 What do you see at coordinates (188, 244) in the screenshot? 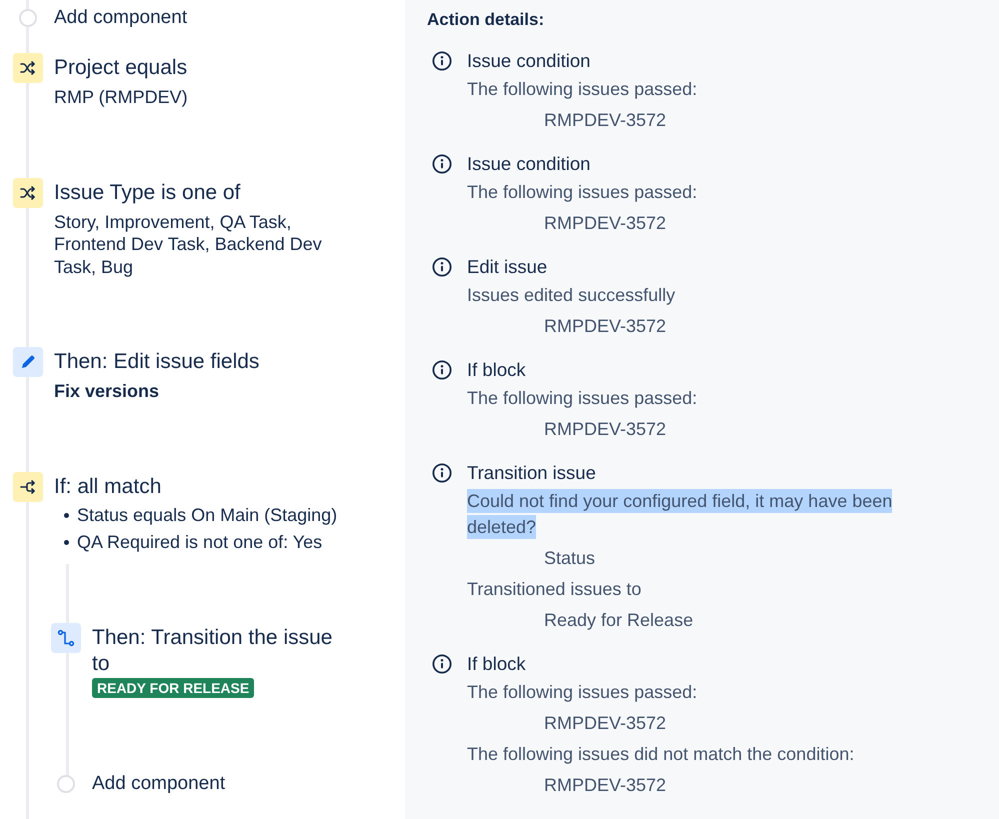
I see `component-detail: Story, Improvement, QA Task, Frontend Dev Task, Backend Dev Task, Bug` at bounding box center [188, 244].